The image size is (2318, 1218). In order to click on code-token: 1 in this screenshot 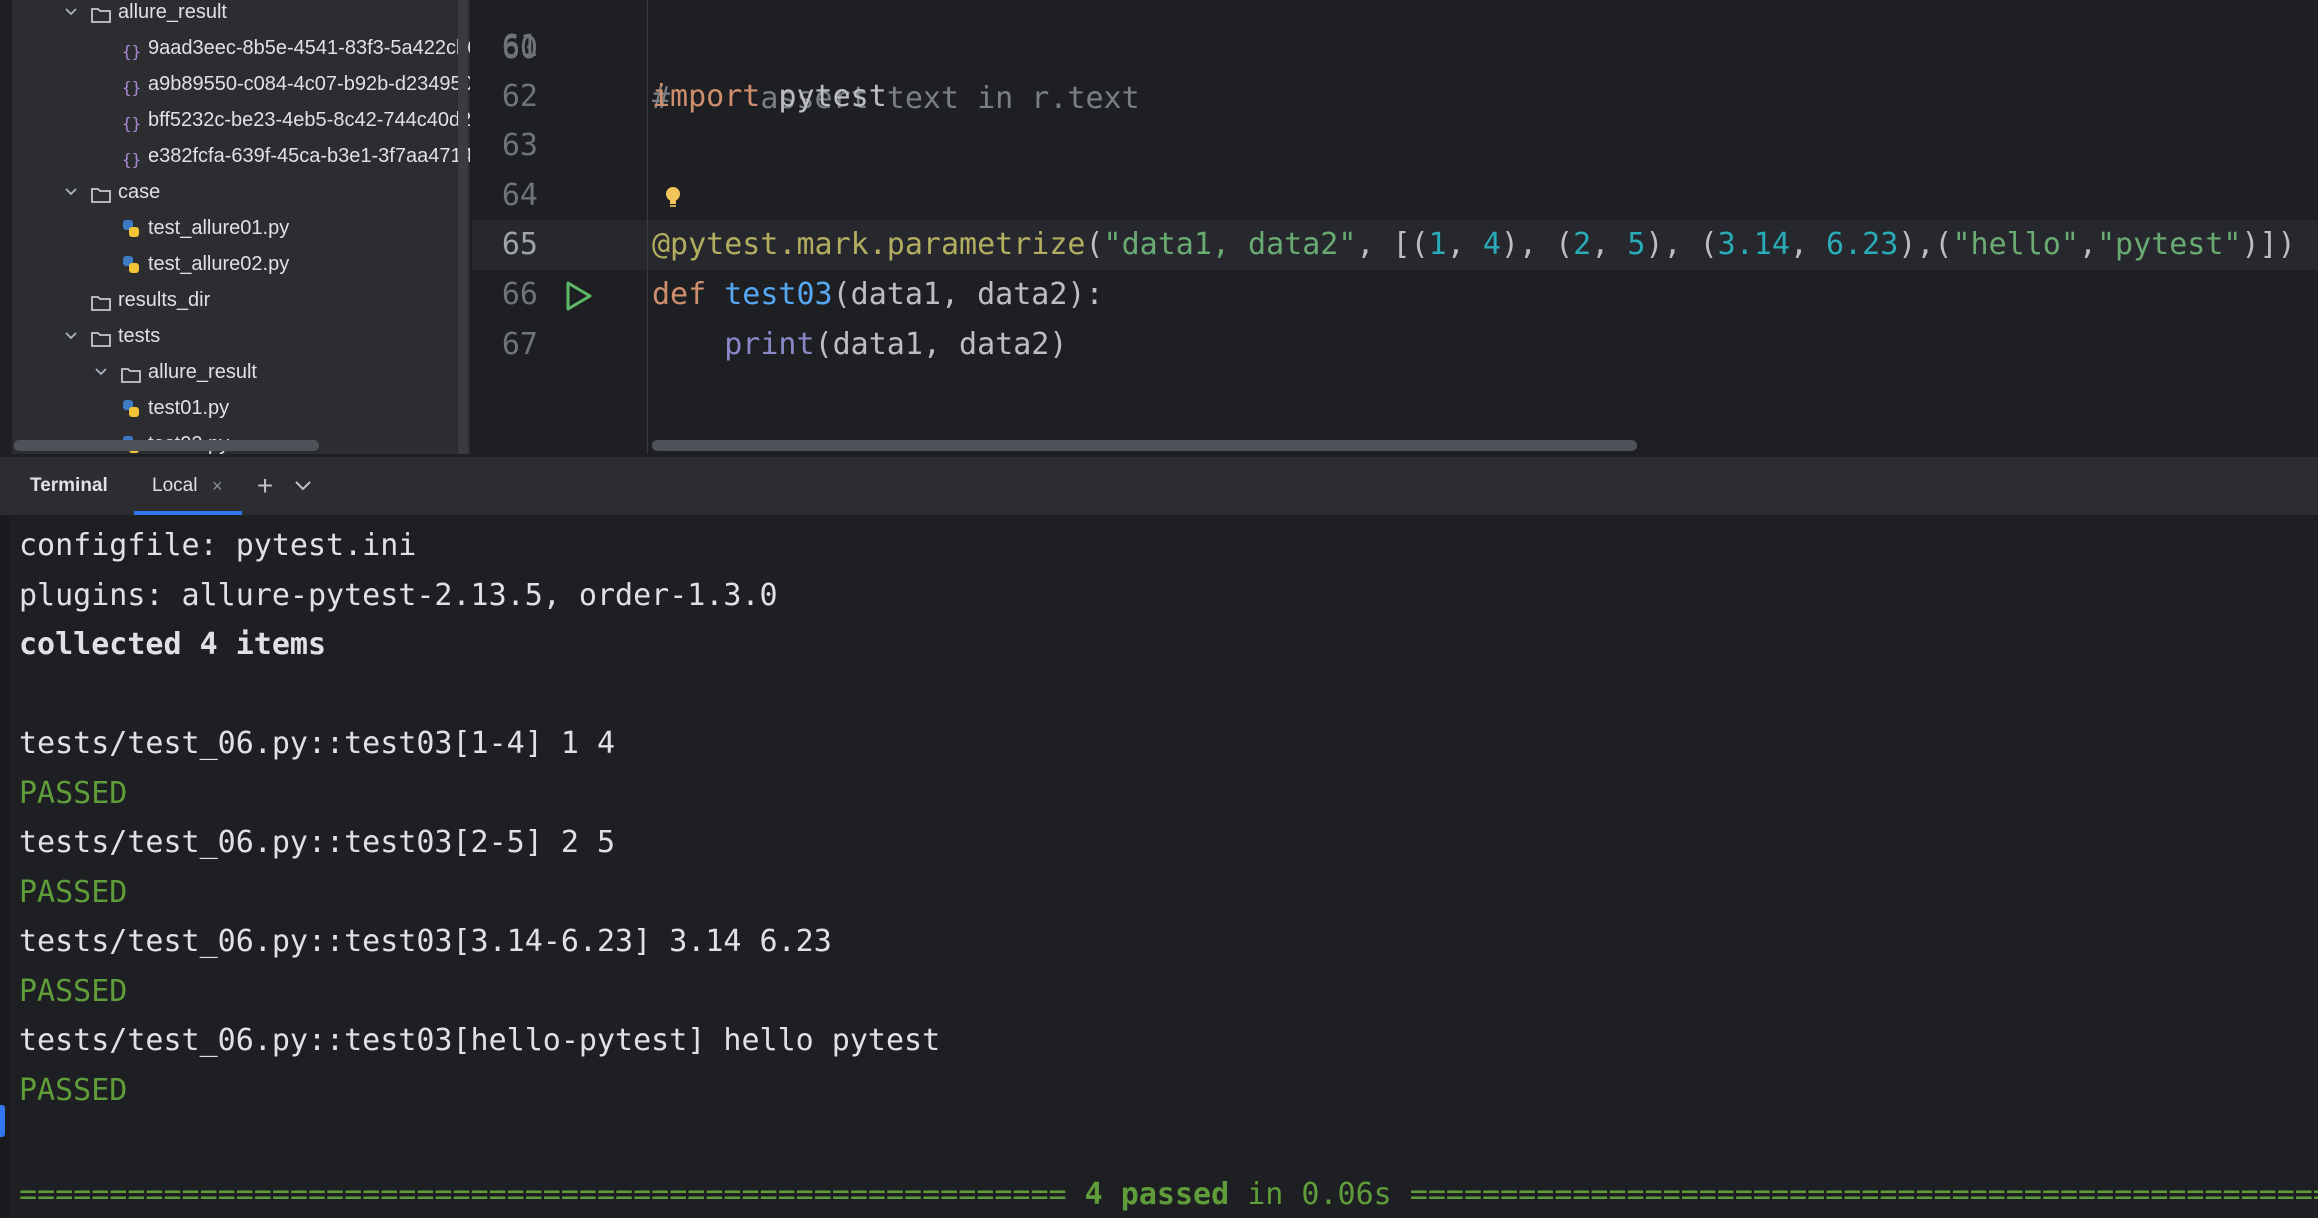, I will do `click(1437, 245)`.